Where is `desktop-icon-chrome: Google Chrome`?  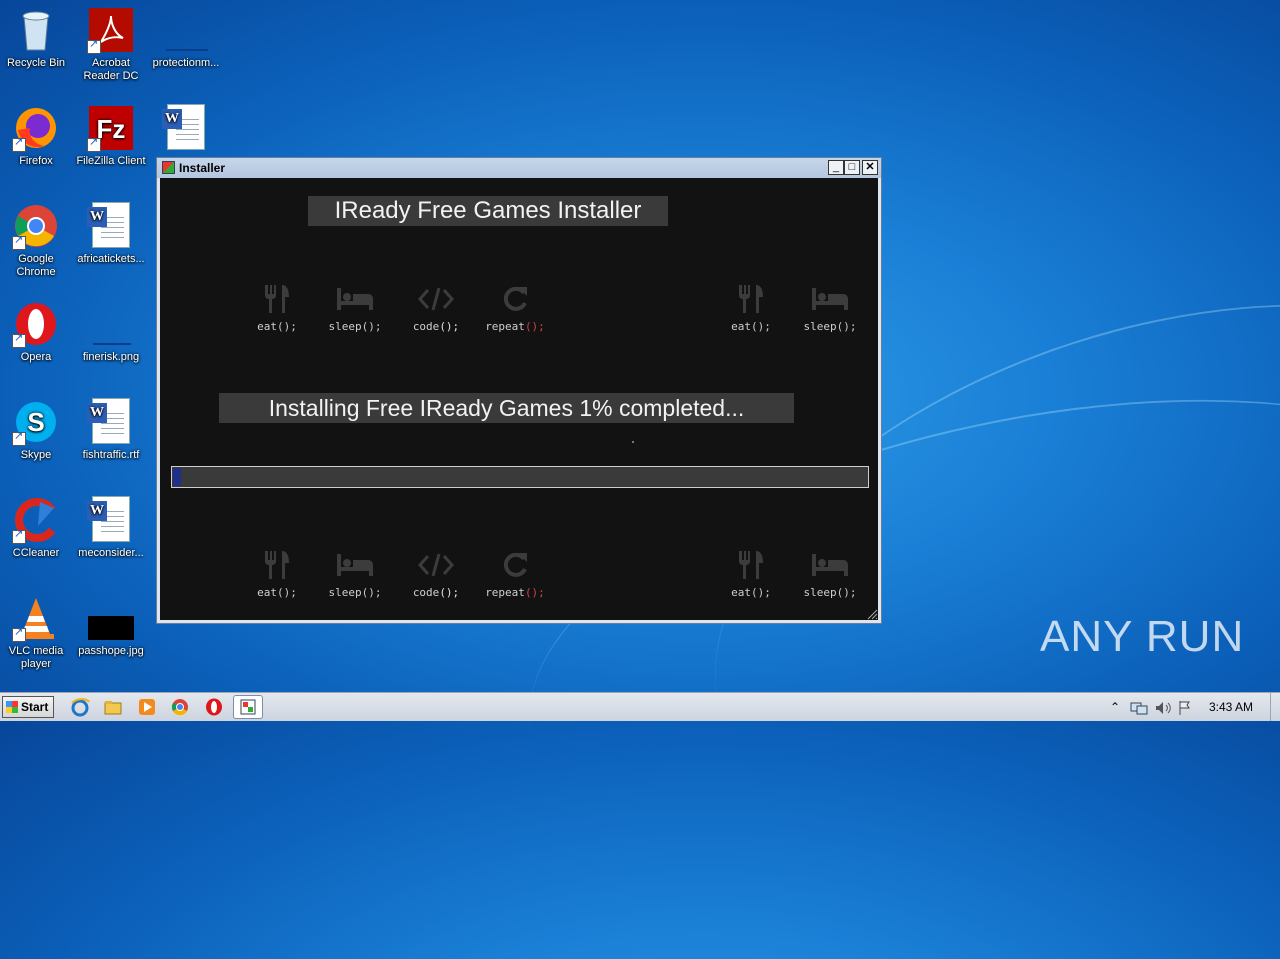 desktop-icon-chrome: Google Chrome is located at coordinates (36, 240).